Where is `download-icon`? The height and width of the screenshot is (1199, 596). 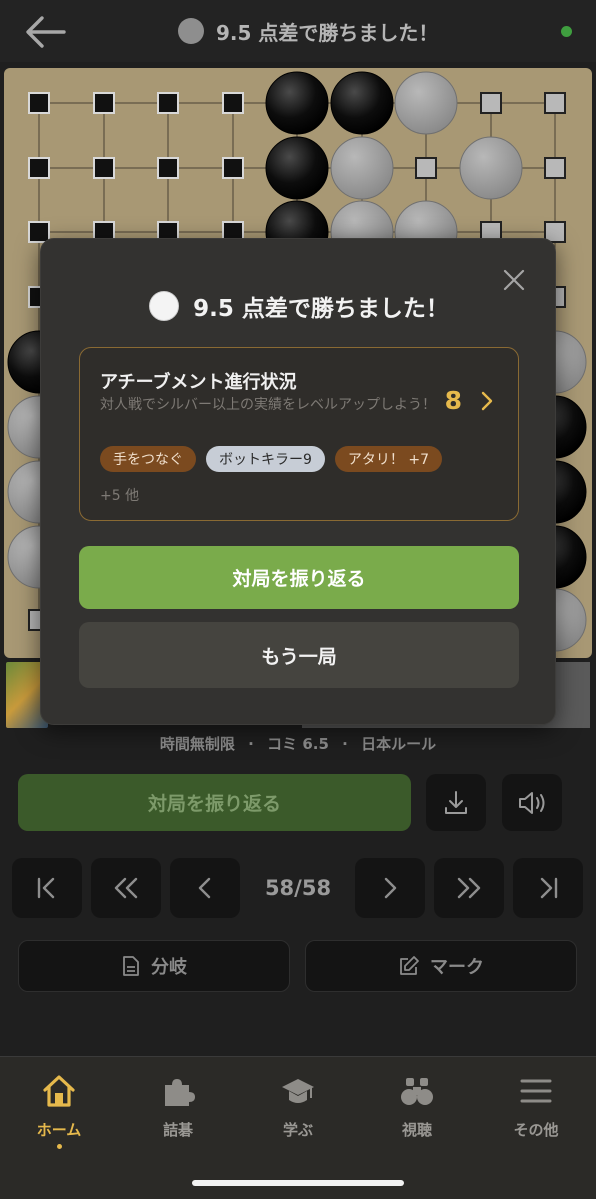 download-icon is located at coordinates (456, 802).